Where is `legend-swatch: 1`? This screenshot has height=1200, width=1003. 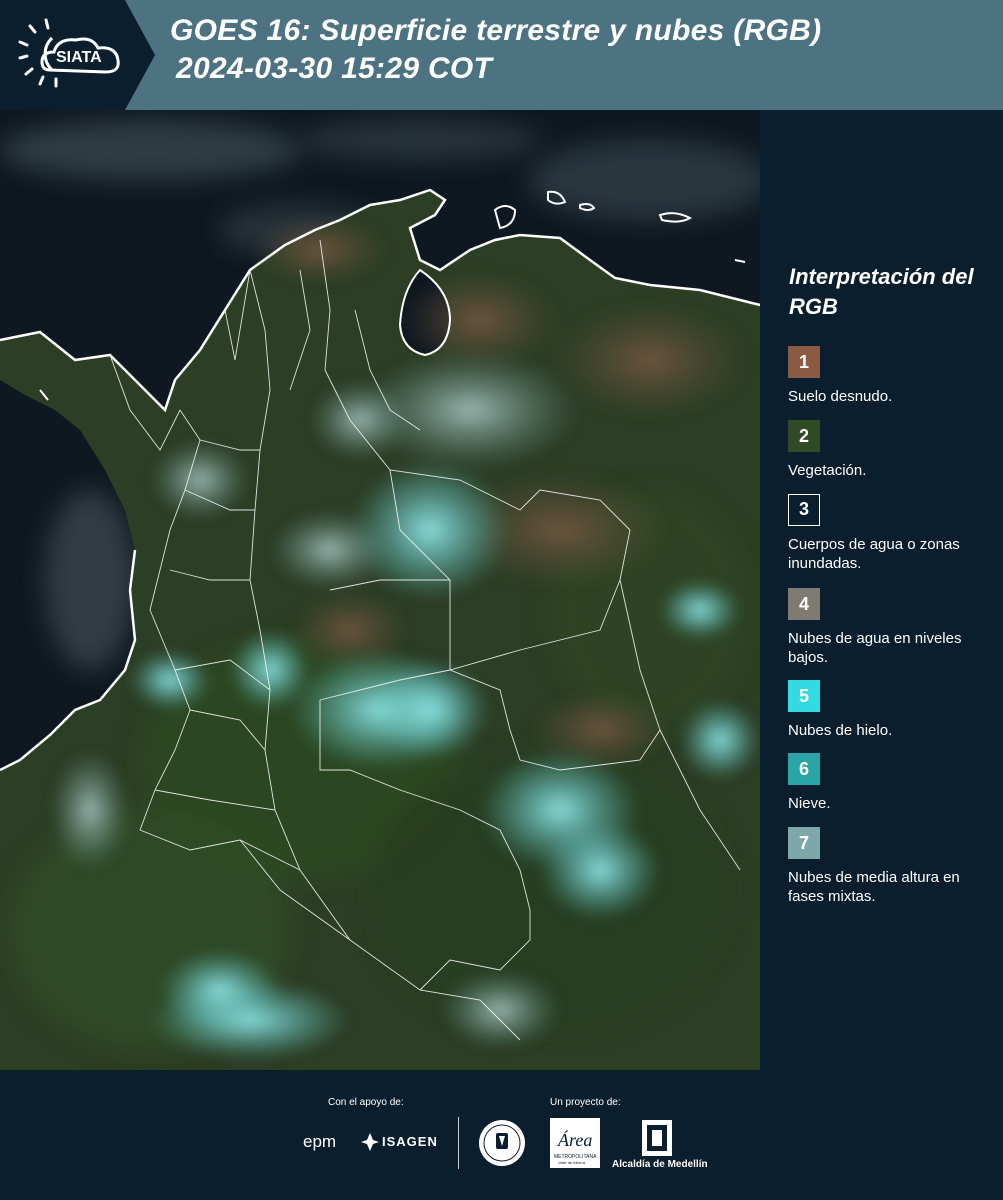
legend-swatch: 1 is located at coordinates (804, 362).